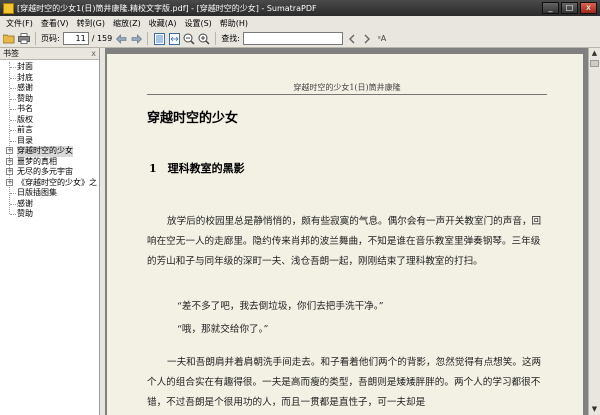  I want to click on bookmark-item: + 噩梦的真相, so click(49, 162).